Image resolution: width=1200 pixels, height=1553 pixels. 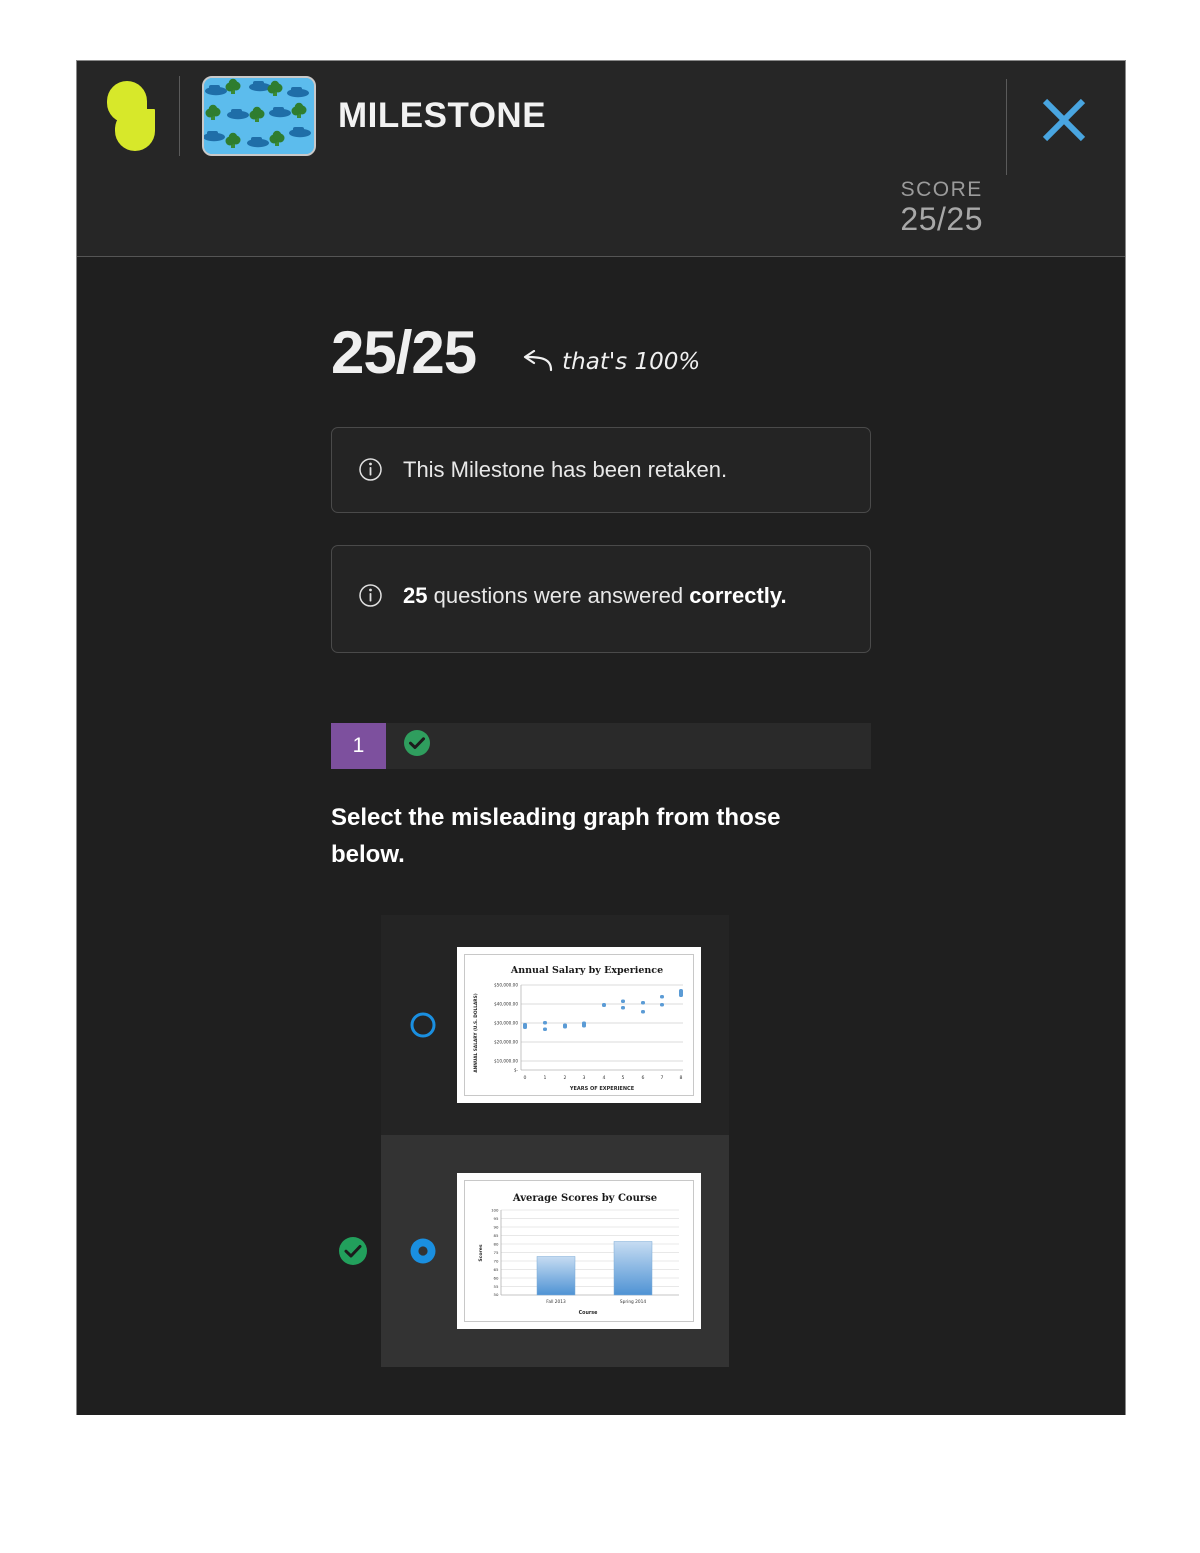 What do you see at coordinates (415, 595) in the screenshot?
I see `correct-count-number: 25` at bounding box center [415, 595].